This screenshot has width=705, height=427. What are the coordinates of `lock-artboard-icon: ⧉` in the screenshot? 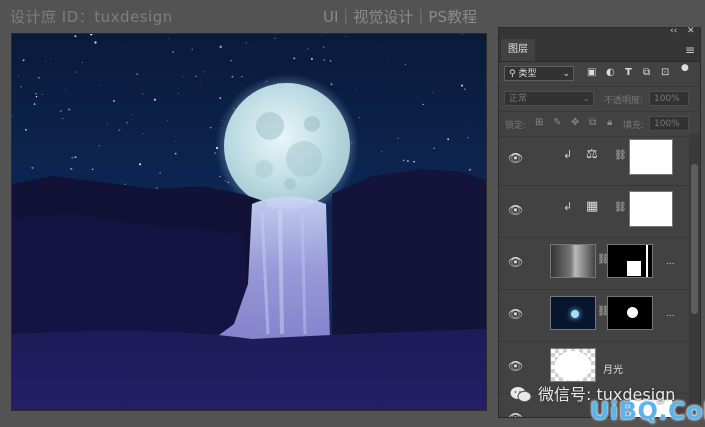 It's located at (592, 122).